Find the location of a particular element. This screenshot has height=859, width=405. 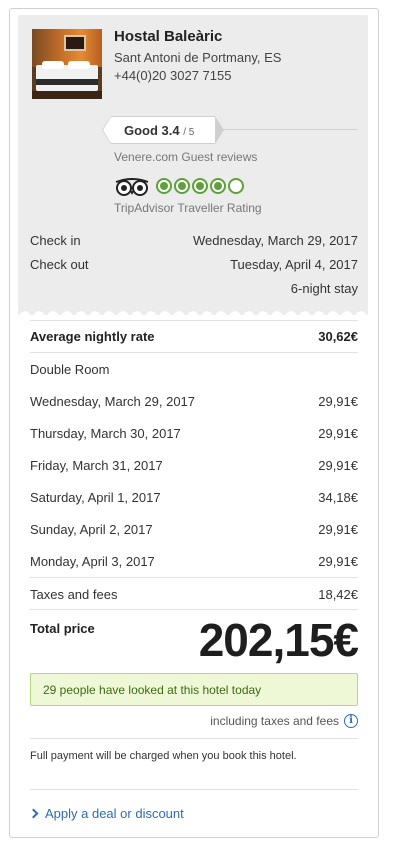

average-rate-row: Average nightly rate 30,62€ is located at coordinates (194, 336).